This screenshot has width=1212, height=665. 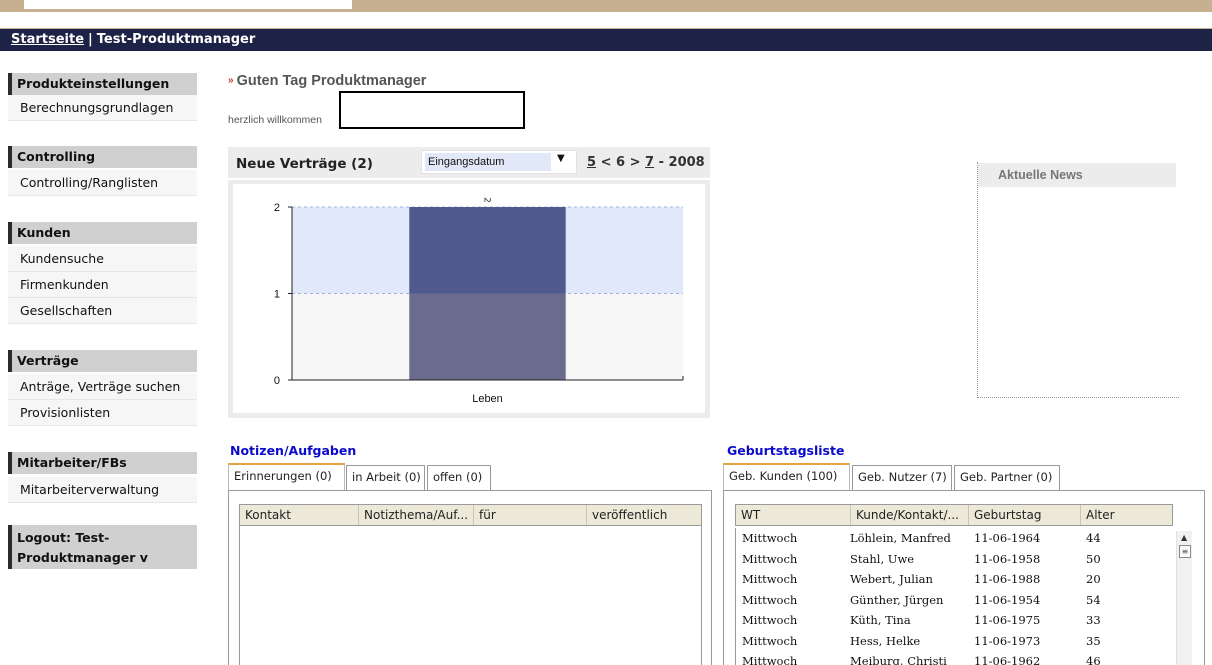 What do you see at coordinates (786, 476) in the screenshot?
I see `tab-geb-kunden: Geb. Kunden (100)` at bounding box center [786, 476].